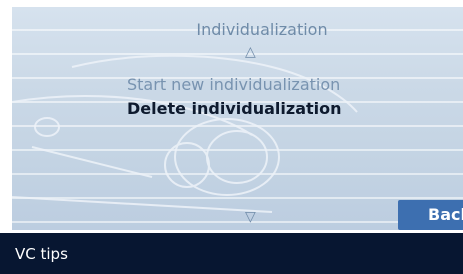  Describe the element at coordinates (233, 84) in the screenshot. I see `menu-item-start-new-individualization: Start new individualization` at that location.